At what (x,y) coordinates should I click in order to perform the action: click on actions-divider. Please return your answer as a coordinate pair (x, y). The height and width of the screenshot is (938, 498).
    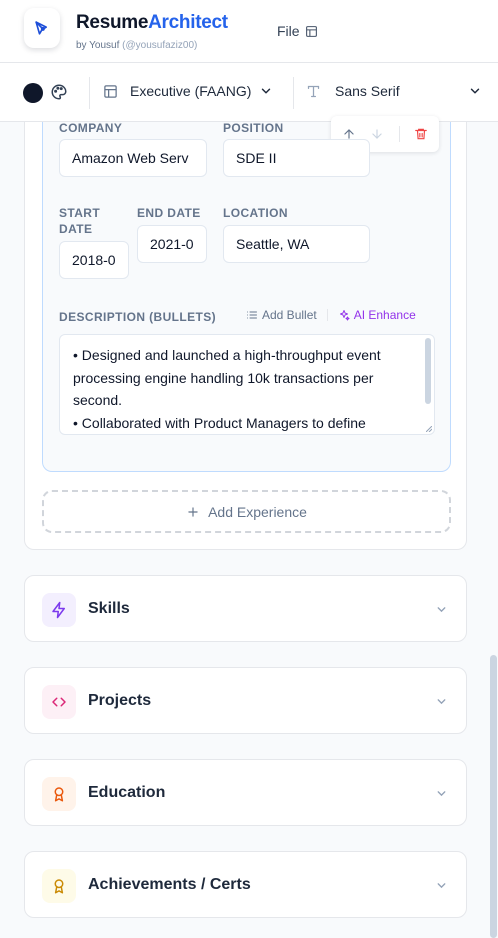
    Looking at the image, I should click on (399, 134).